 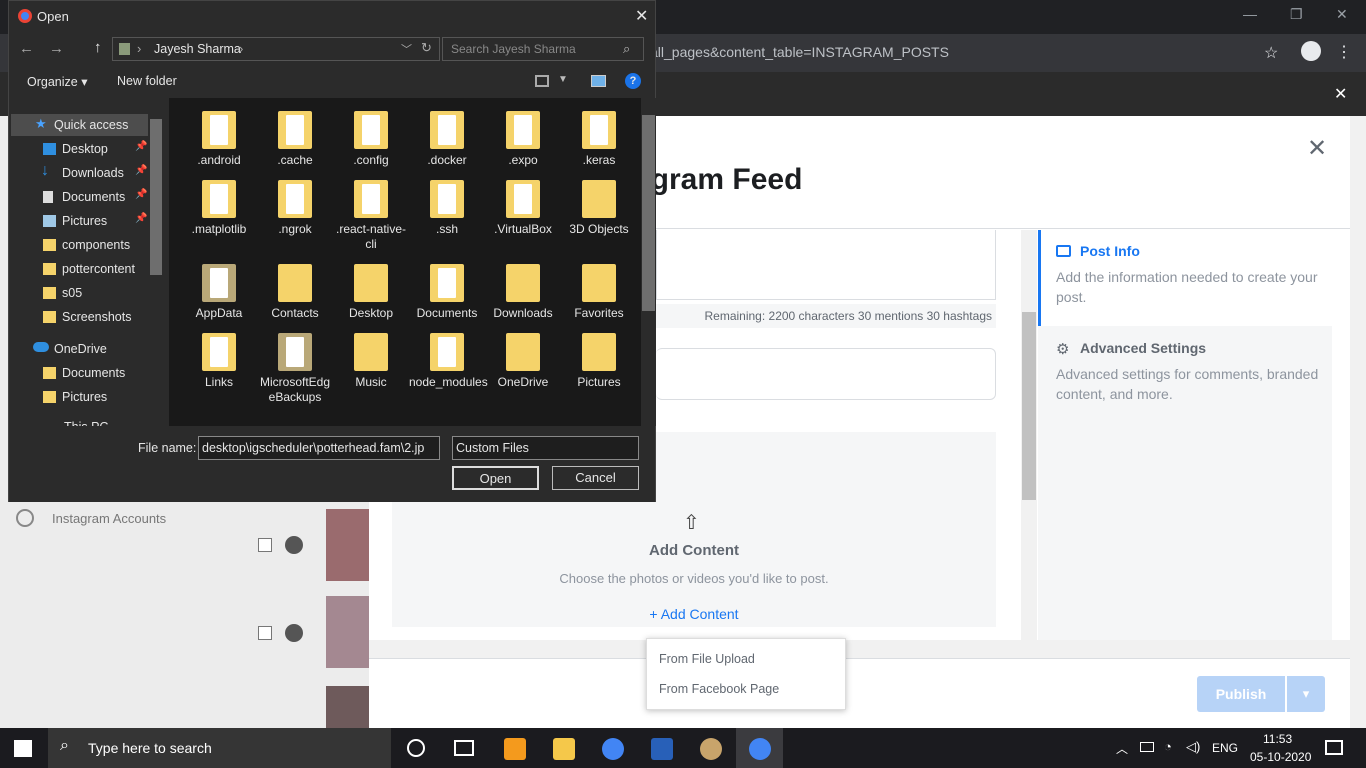 What do you see at coordinates (447, 139) in the screenshot?
I see `folder-item: .docker` at bounding box center [447, 139].